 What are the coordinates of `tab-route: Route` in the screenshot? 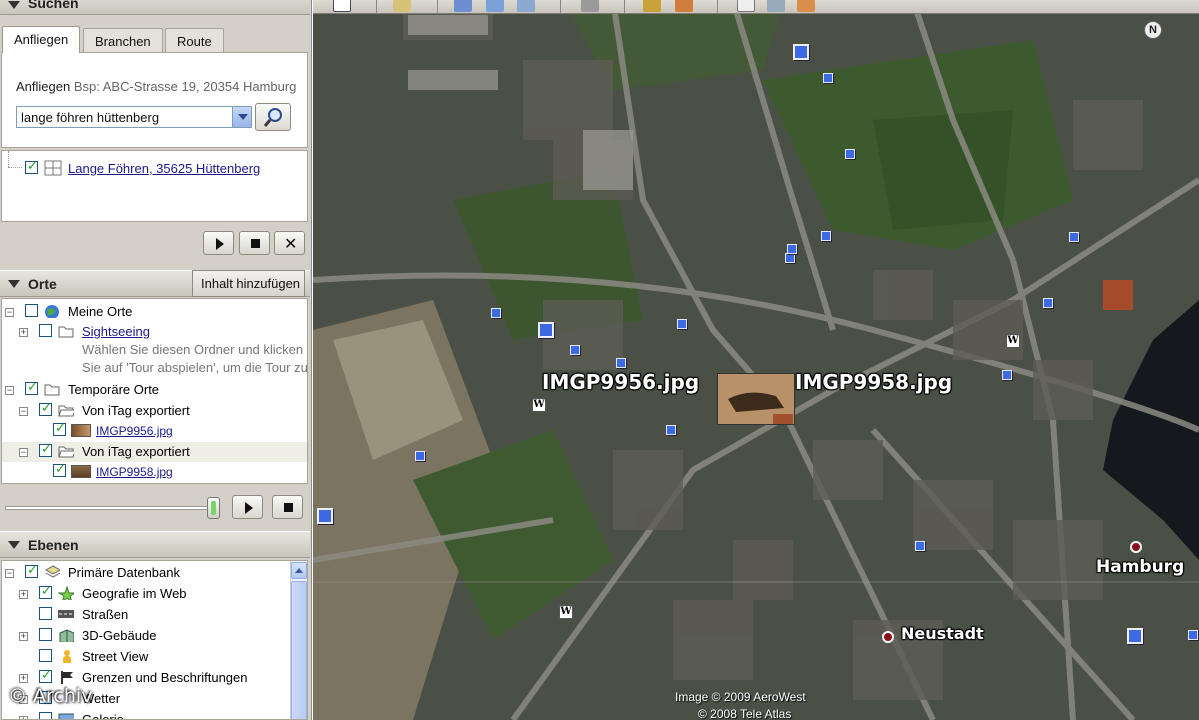 It's located at (194, 40).